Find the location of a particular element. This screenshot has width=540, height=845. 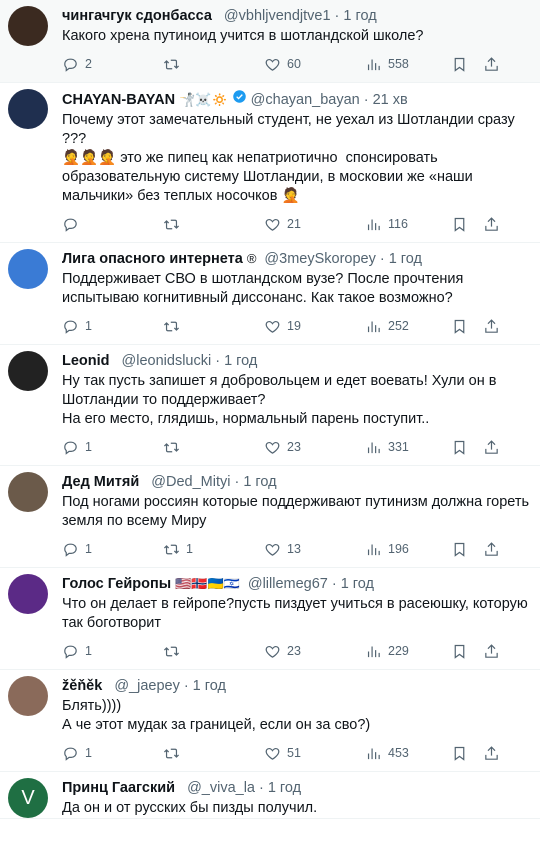

author-handle: @_viva_la is located at coordinates (221, 788).